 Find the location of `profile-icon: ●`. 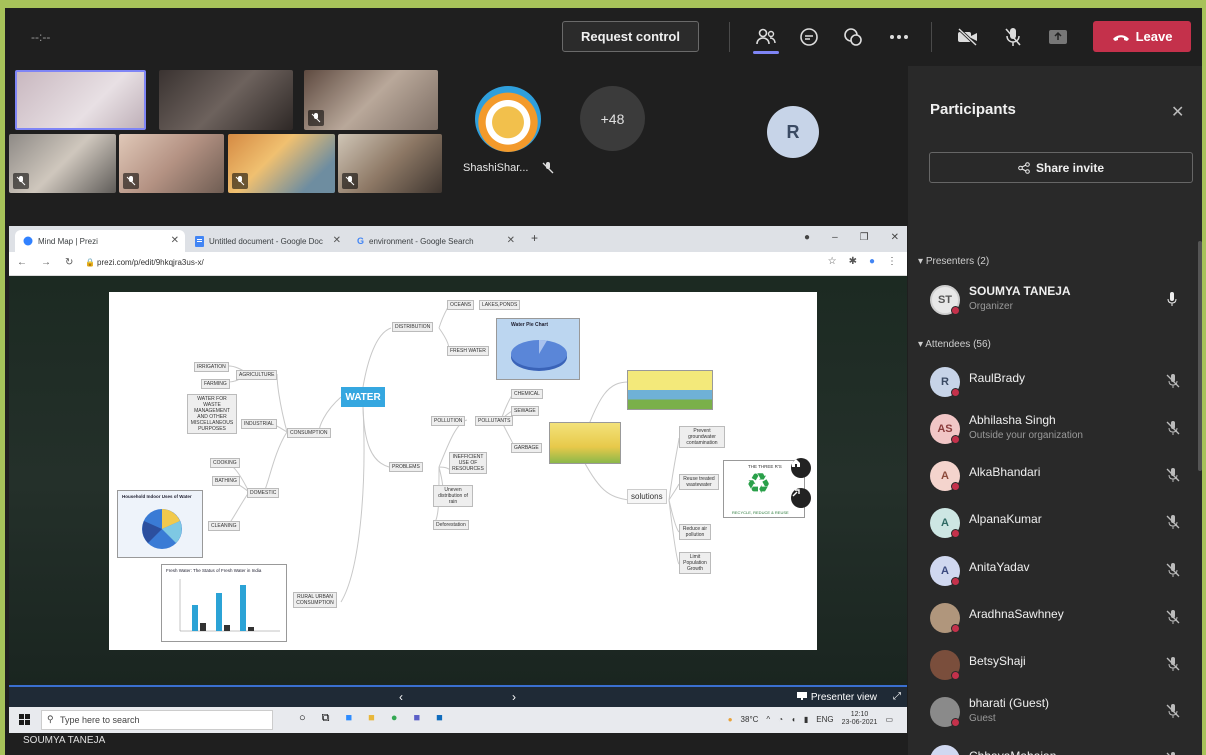

profile-icon: ● is located at coordinates (872, 261).